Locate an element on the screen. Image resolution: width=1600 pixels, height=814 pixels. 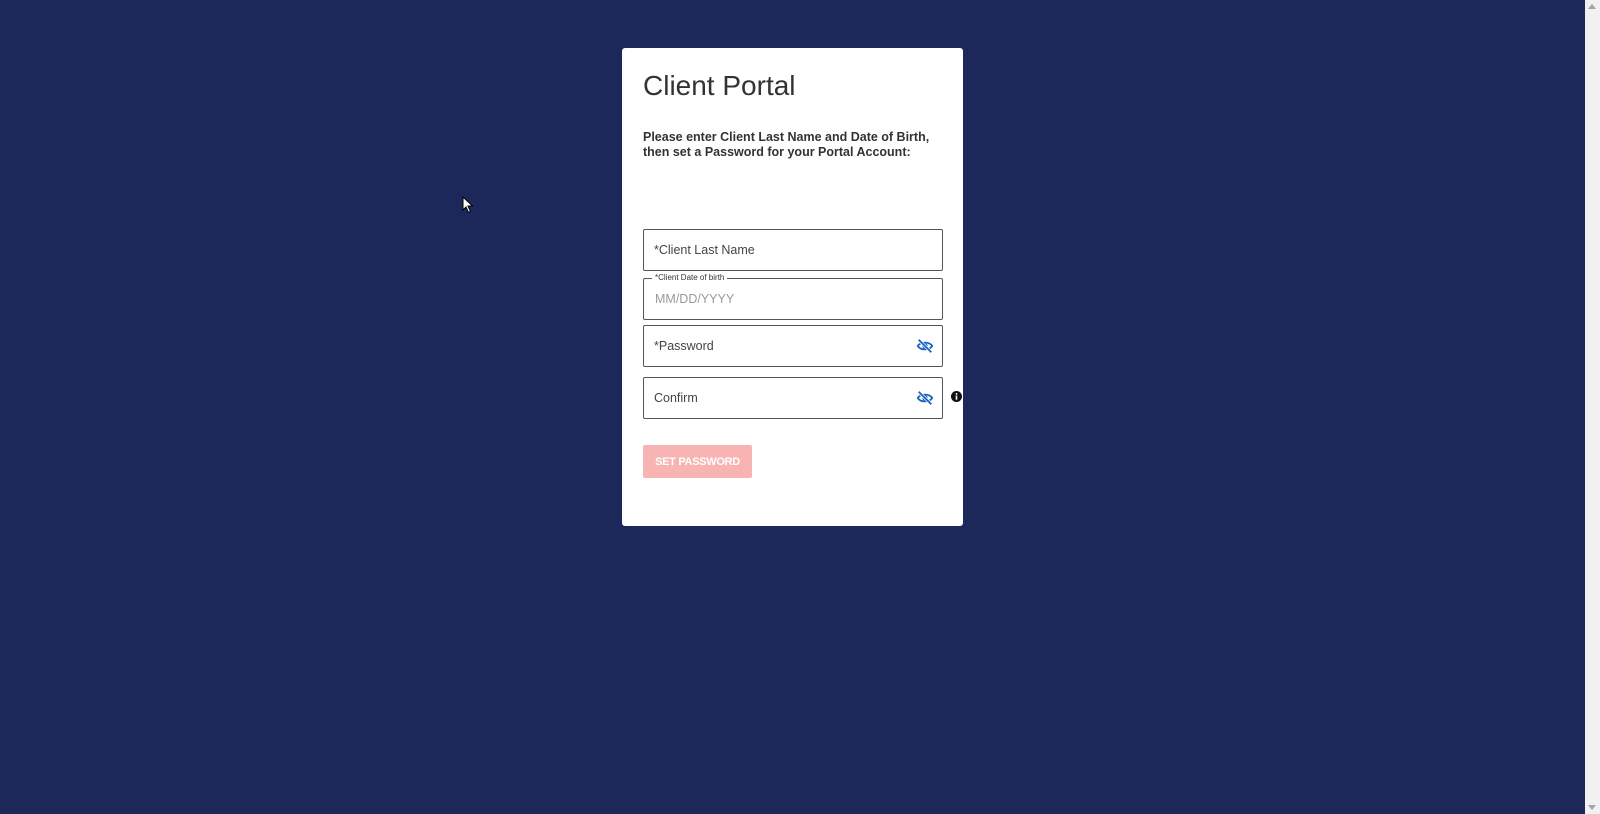
confirm-visibility-toggle is located at coordinates (925, 398).